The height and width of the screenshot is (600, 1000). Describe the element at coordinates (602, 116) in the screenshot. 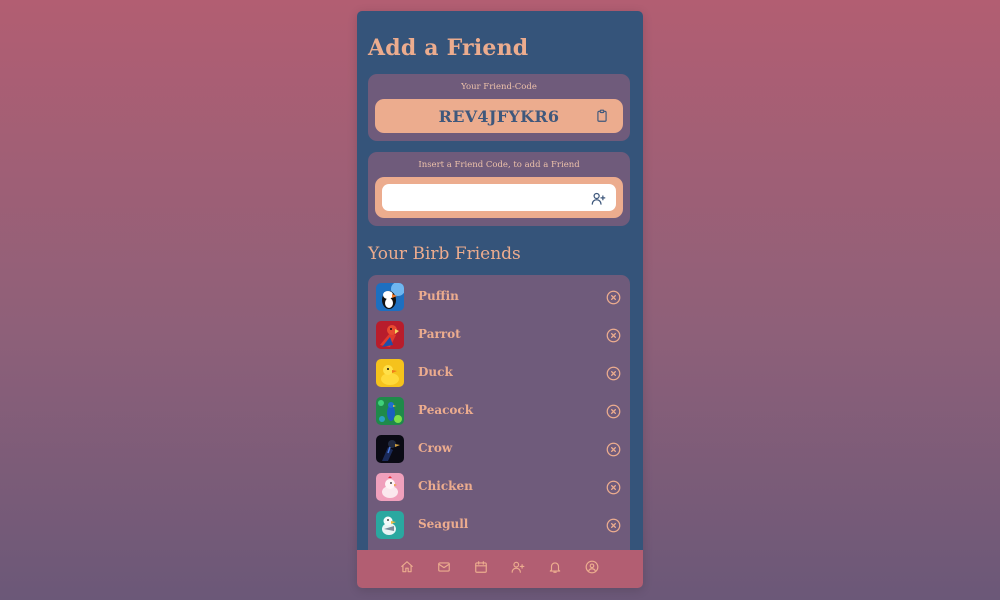

I see `clipboard-icon` at that location.